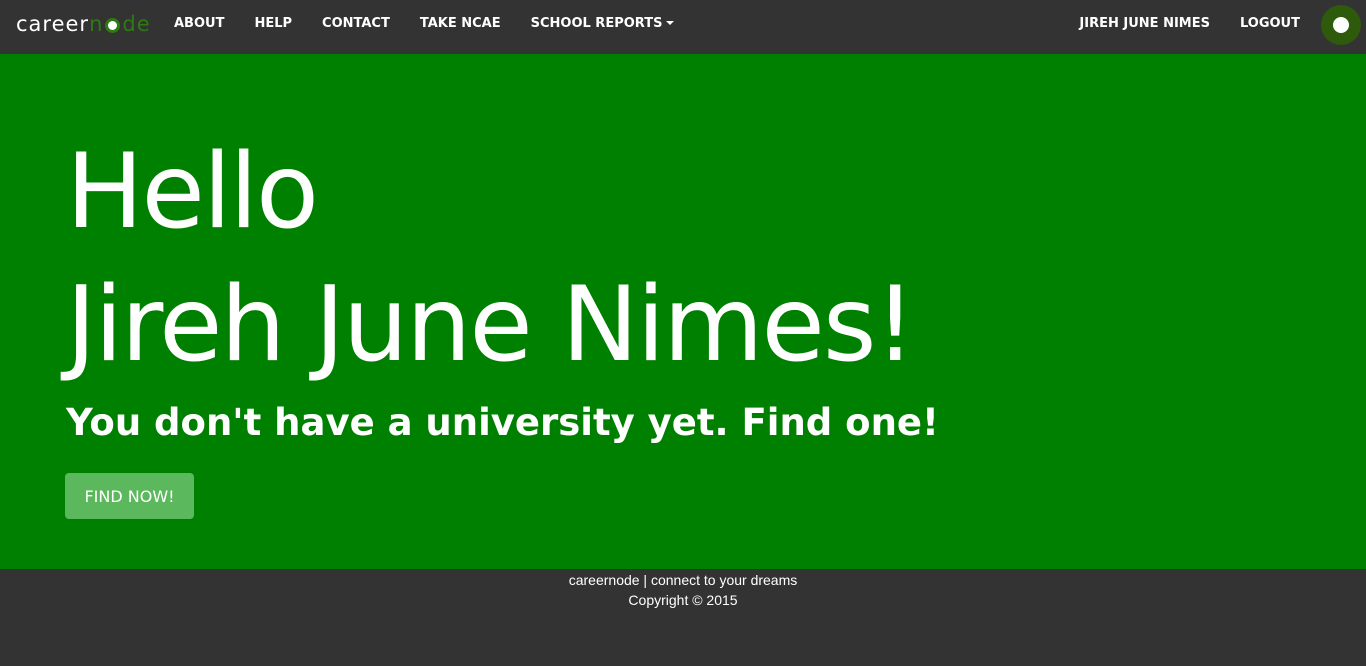  What do you see at coordinates (670, 22) in the screenshot?
I see `caret-down-icon` at bounding box center [670, 22].